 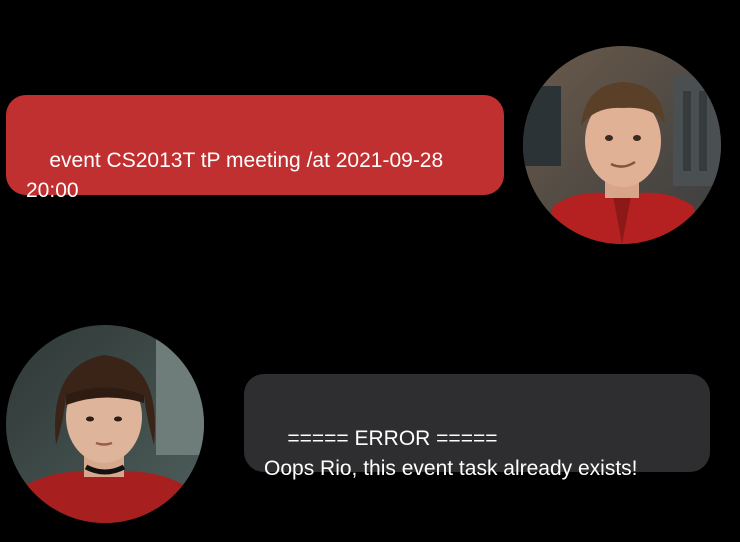 What do you see at coordinates (622, 145) in the screenshot?
I see `user-avatar` at bounding box center [622, 145].